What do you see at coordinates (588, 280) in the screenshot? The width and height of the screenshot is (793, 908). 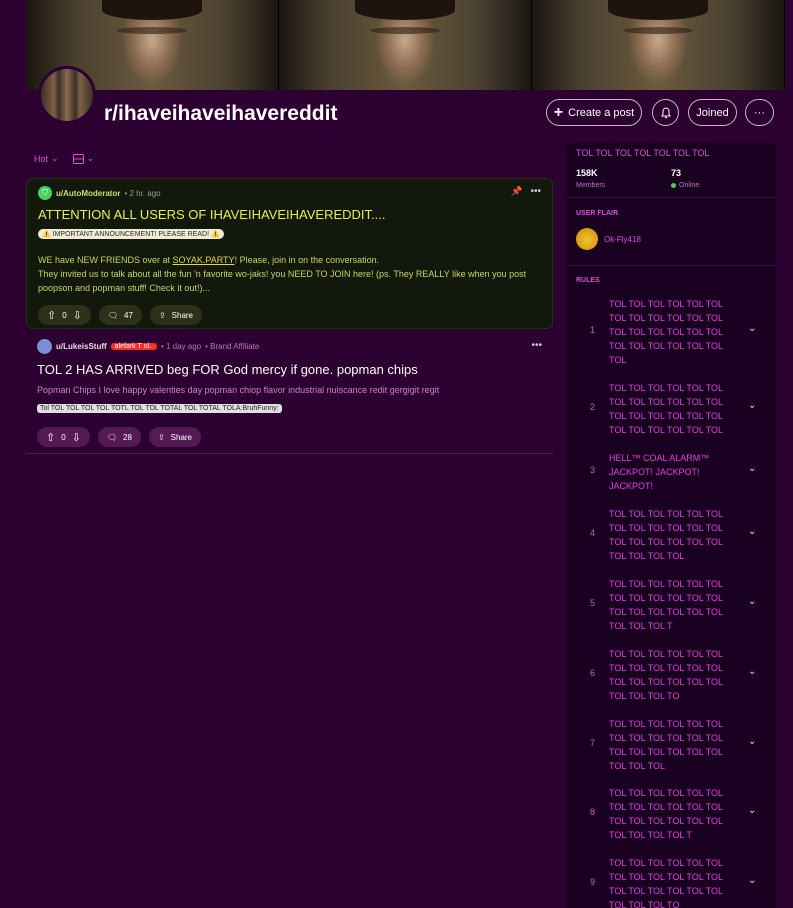 I see `rules-heading: RULES` at bounding box center [588, 280].